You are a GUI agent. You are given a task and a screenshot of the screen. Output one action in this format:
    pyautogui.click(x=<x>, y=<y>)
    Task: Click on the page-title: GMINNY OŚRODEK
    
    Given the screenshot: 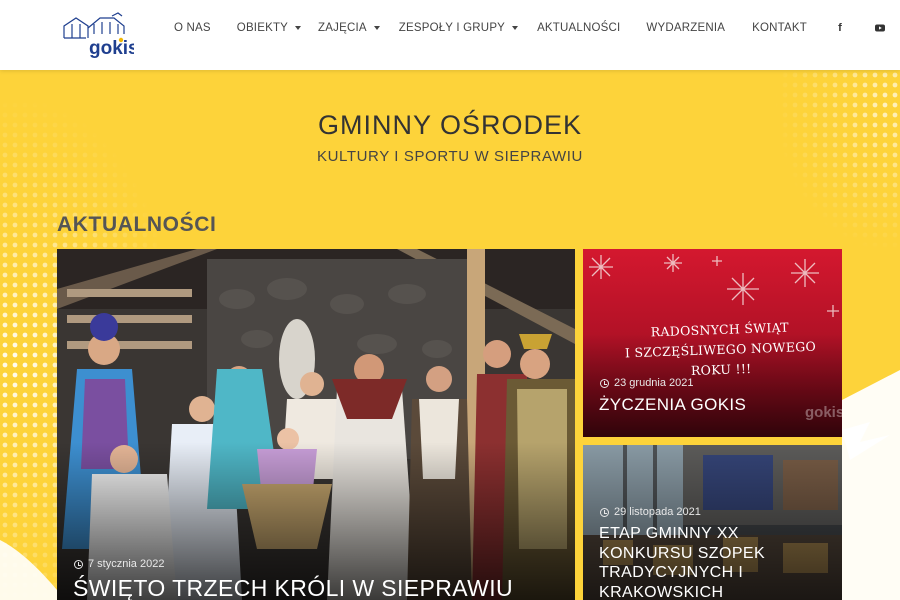 What is the action you would take?
    pyautogui.click(x=450, y=125)
    